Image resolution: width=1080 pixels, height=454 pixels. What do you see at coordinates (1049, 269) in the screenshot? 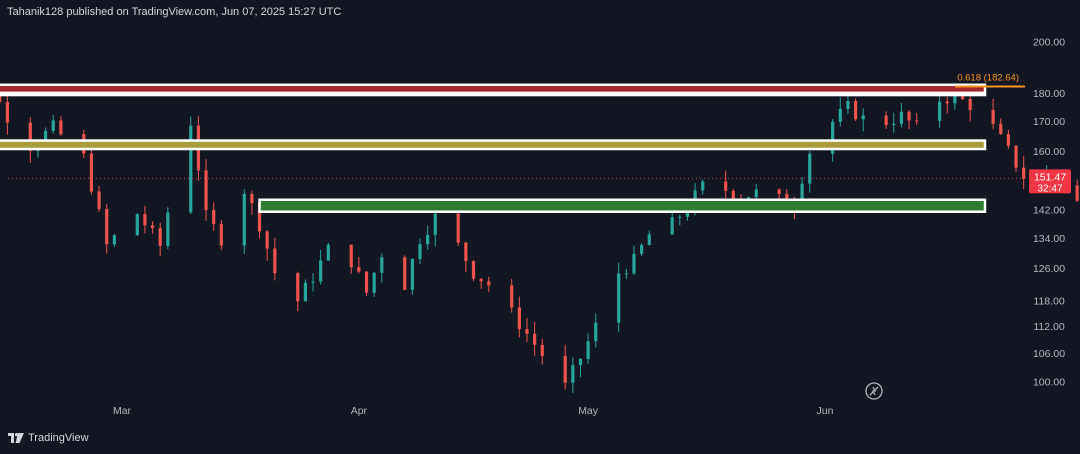
I see `y-tick-label: 126.00` at bounding box center [1049, 269].